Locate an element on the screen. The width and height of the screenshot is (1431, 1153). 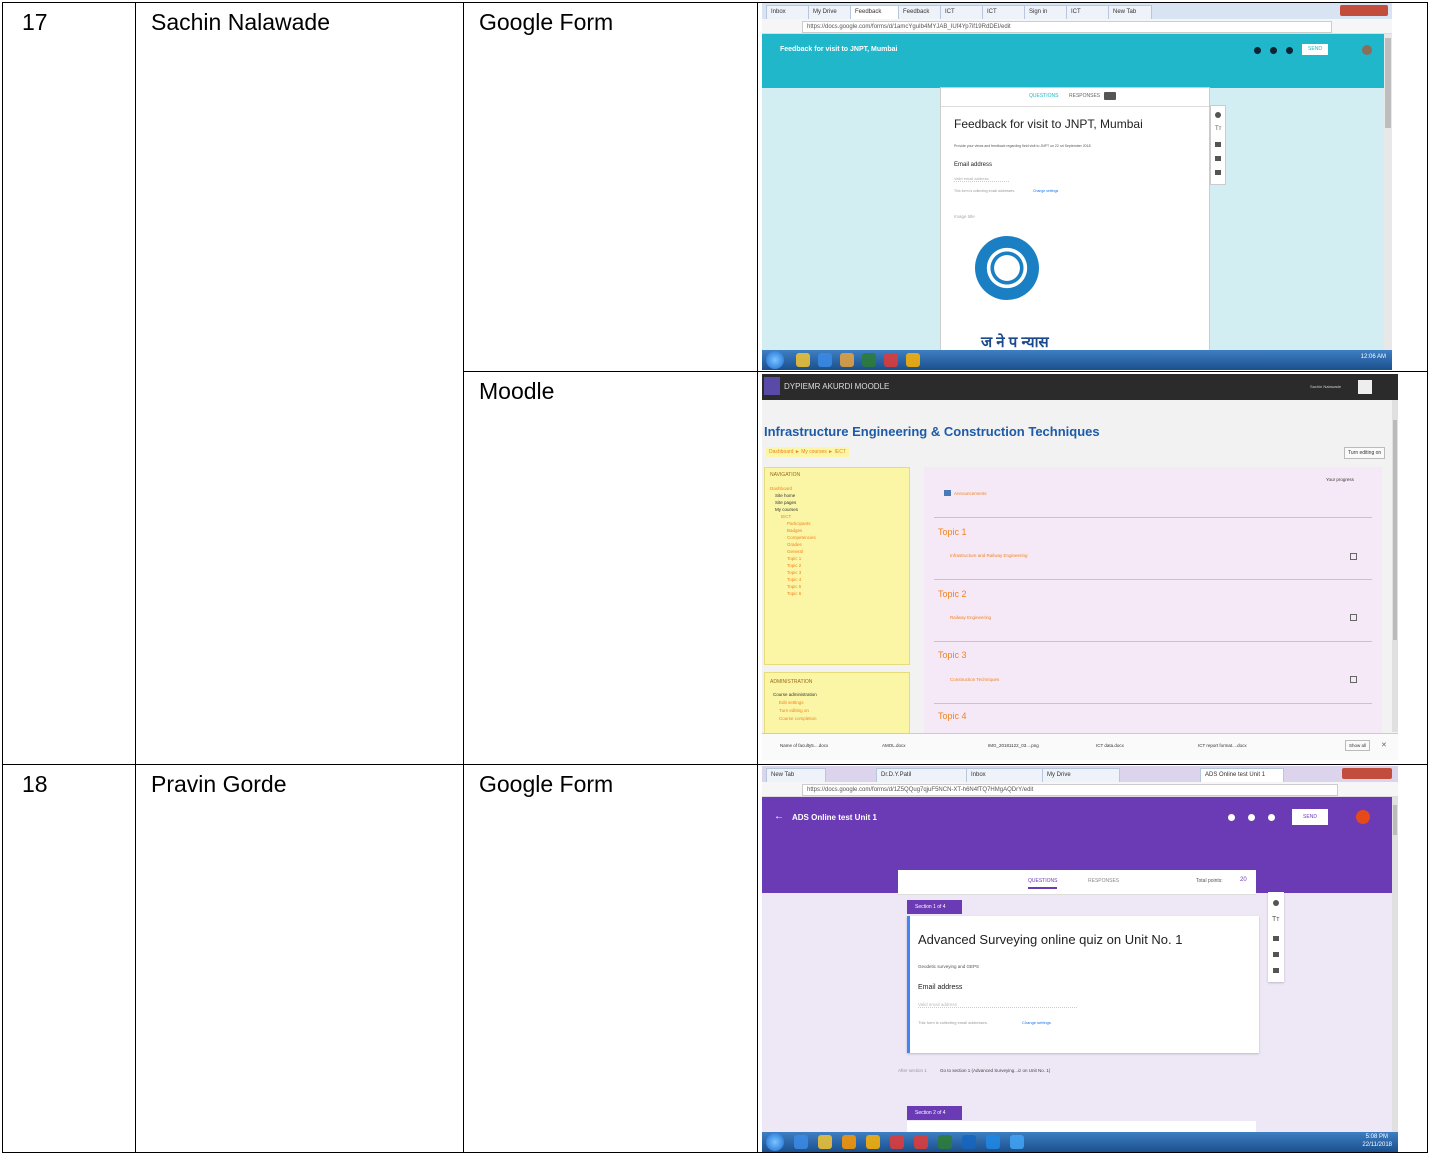
form-description: Geodetic surveying and GEPS is located at coordinates (949, 966).